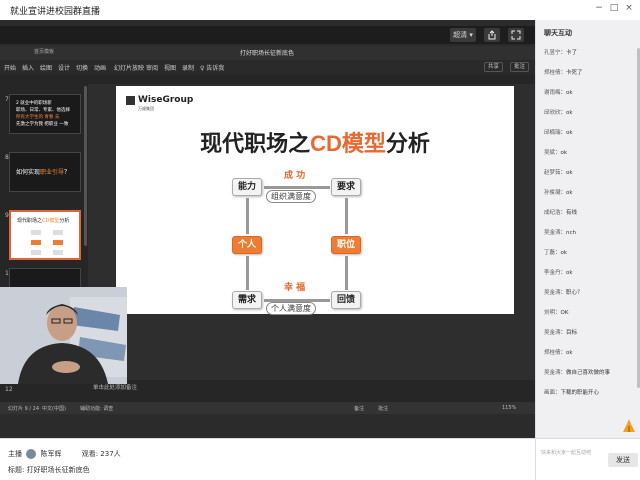  Describe the element at coordinates (110, 454) in the screenshot. I see `viewer-count: 237人` at that location.